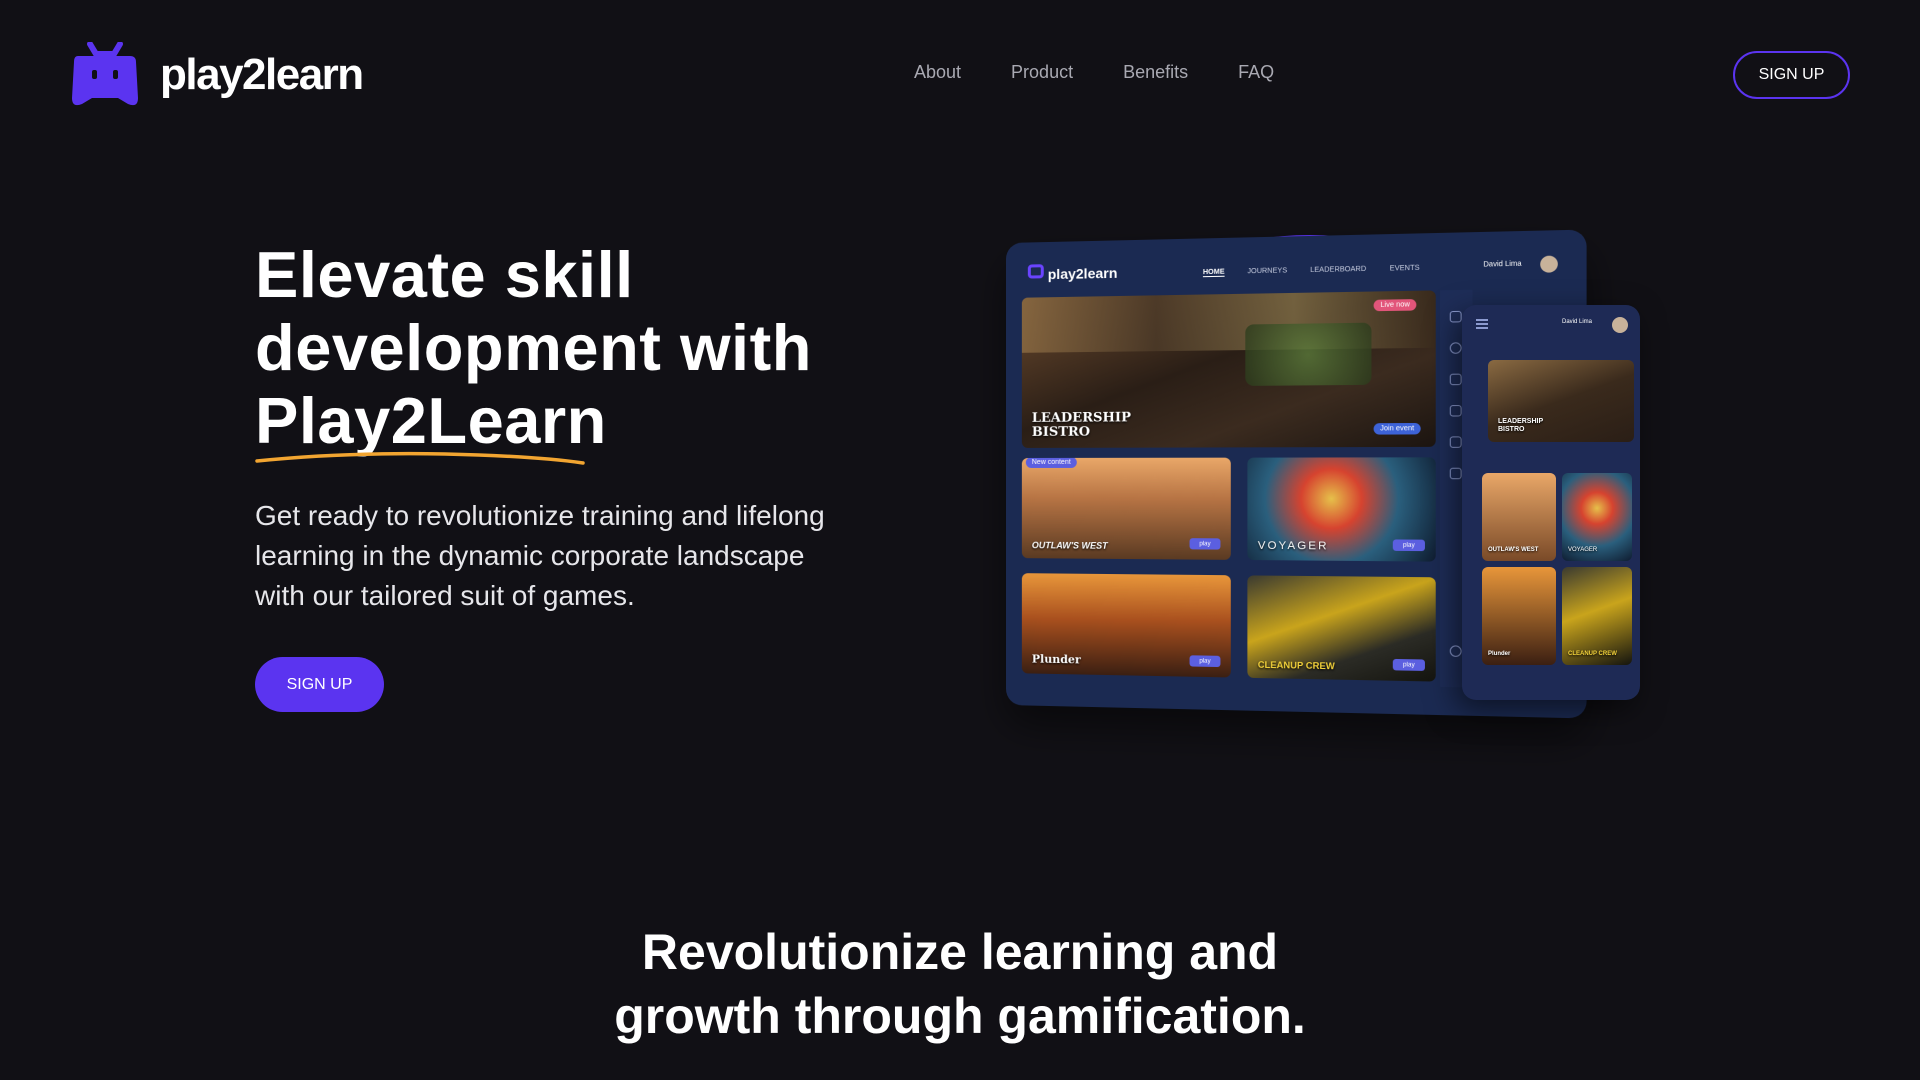  I want to click on mockup-nav-journeys: JOURNEYS, so click(1267, 271).